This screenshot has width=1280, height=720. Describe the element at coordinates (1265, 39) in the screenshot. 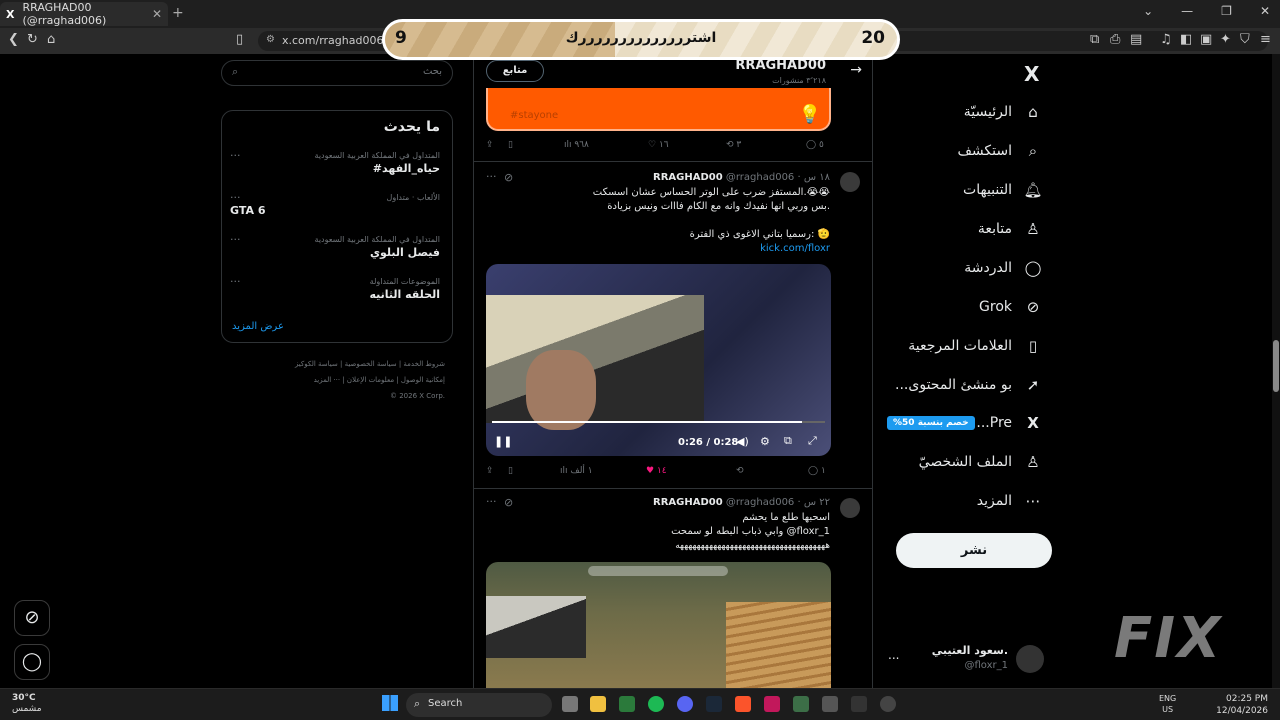

I see `menu-icon: ≡` at that location.